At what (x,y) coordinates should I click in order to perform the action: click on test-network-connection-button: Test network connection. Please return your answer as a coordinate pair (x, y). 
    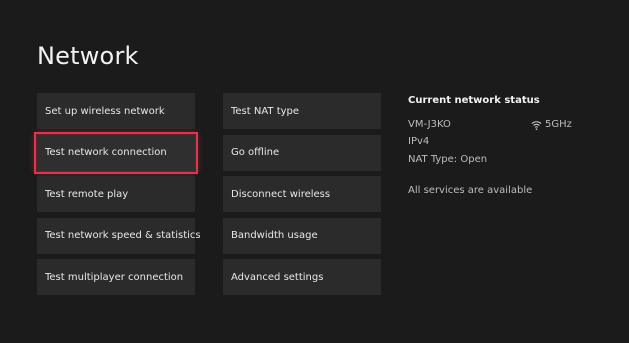
    Looking at the image, I should click on (116, 152).